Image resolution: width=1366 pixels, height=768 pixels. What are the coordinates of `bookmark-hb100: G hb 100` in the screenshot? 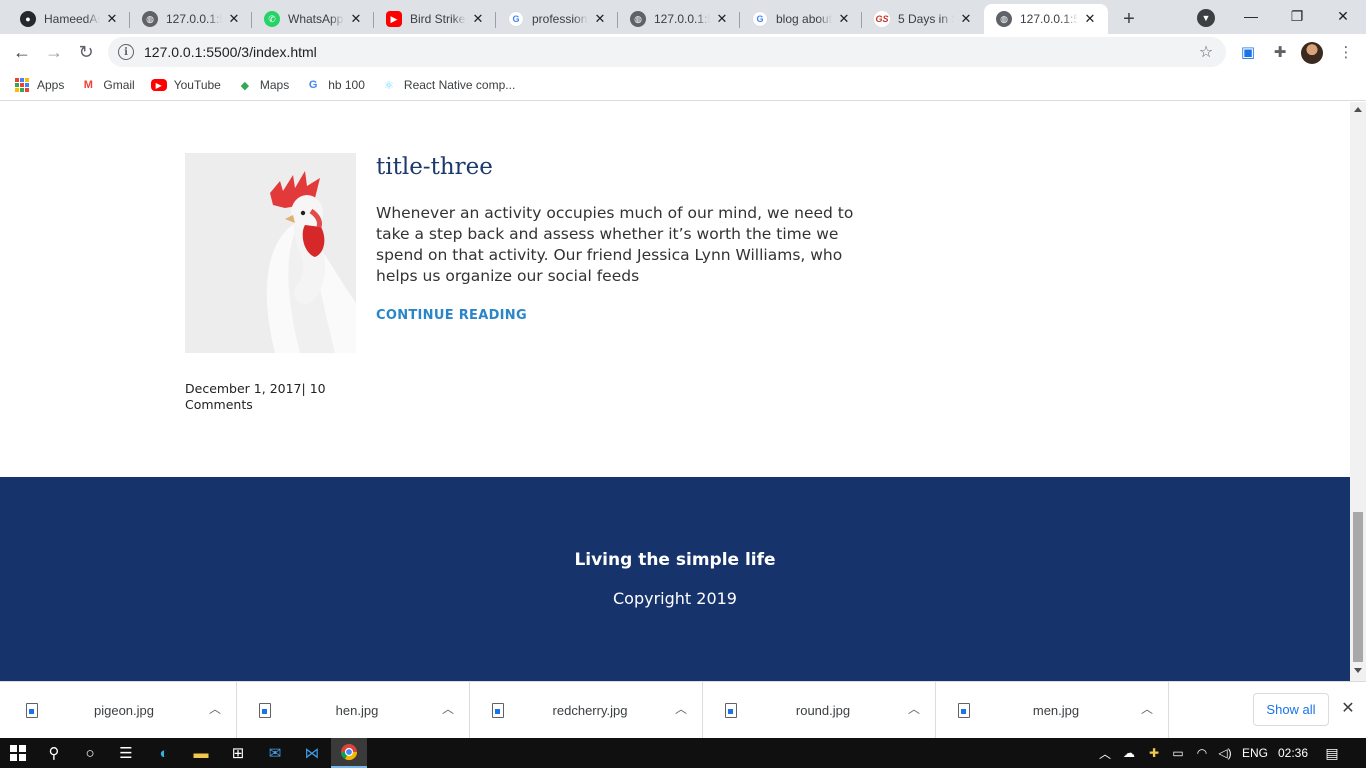 It's located at (335, 85).